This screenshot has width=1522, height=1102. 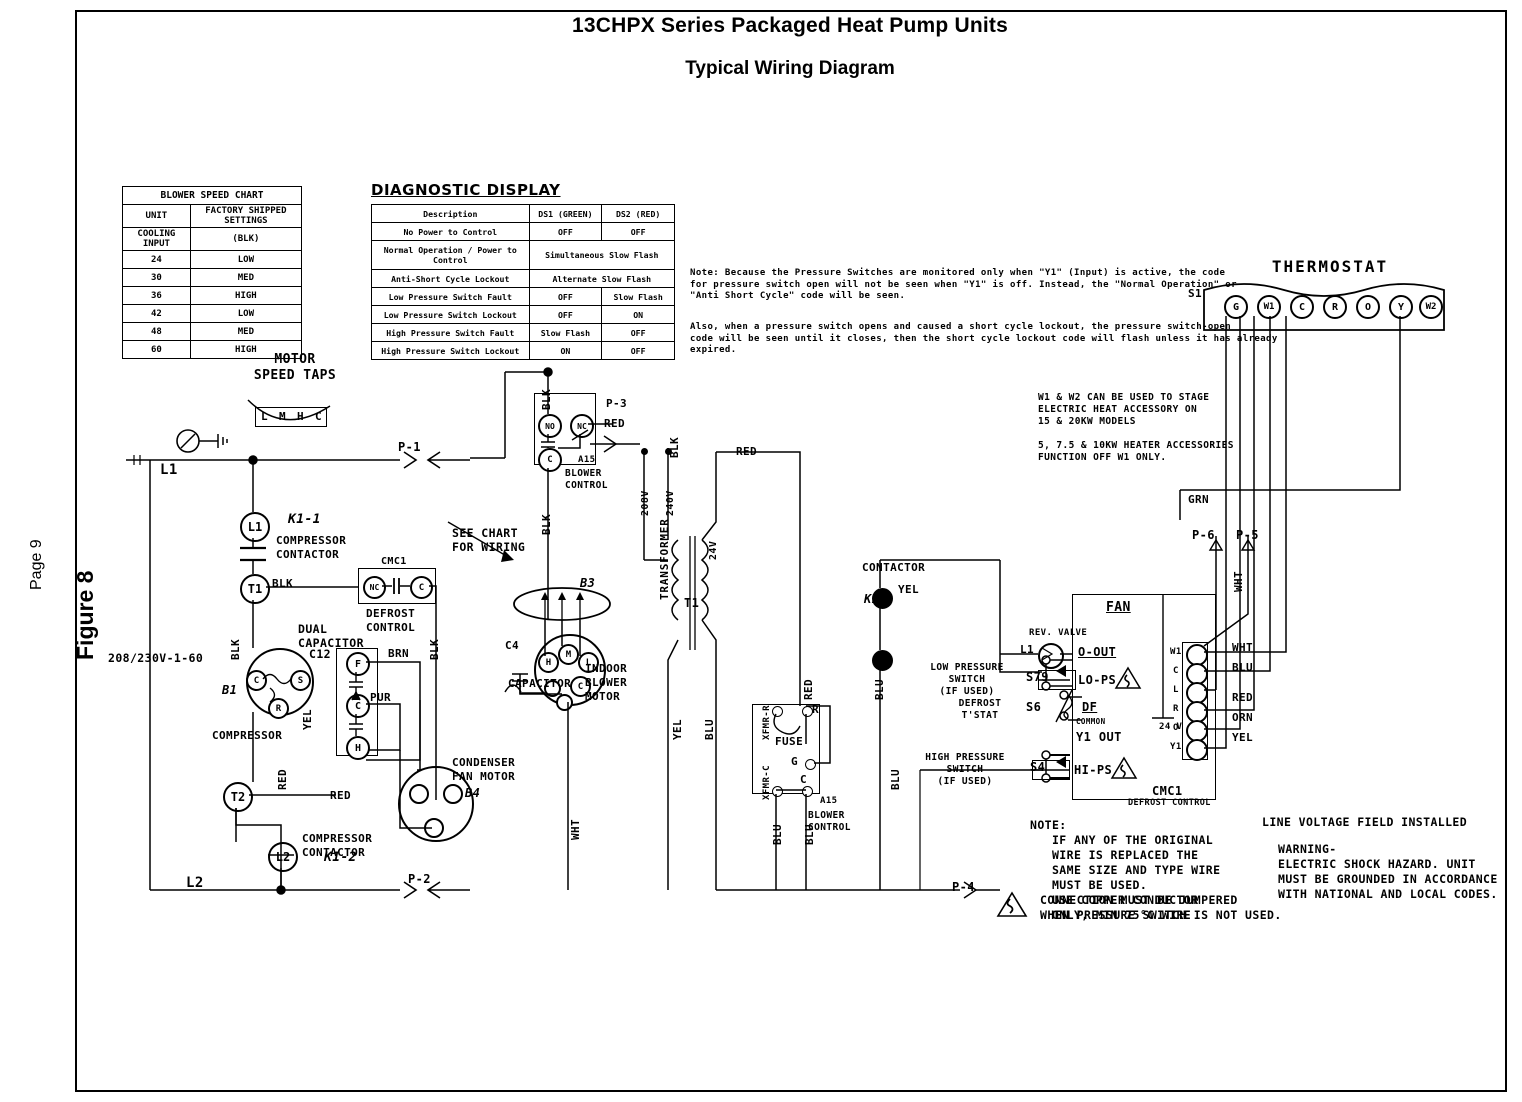 I want to click on terminal-label: O, so click(x=1368, y=307).